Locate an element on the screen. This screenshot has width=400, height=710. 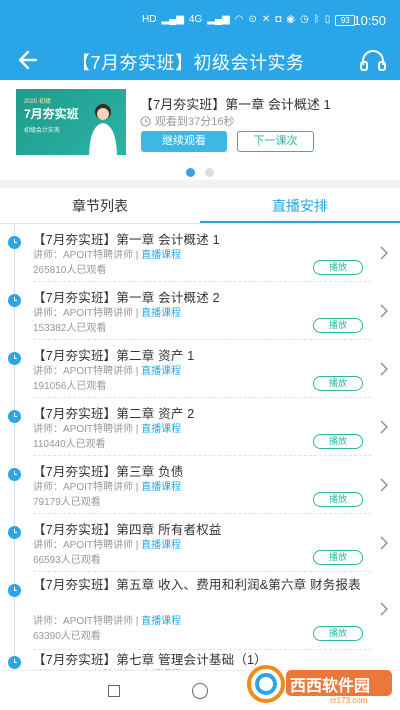
audio-button is located at coordinates (373, 60).